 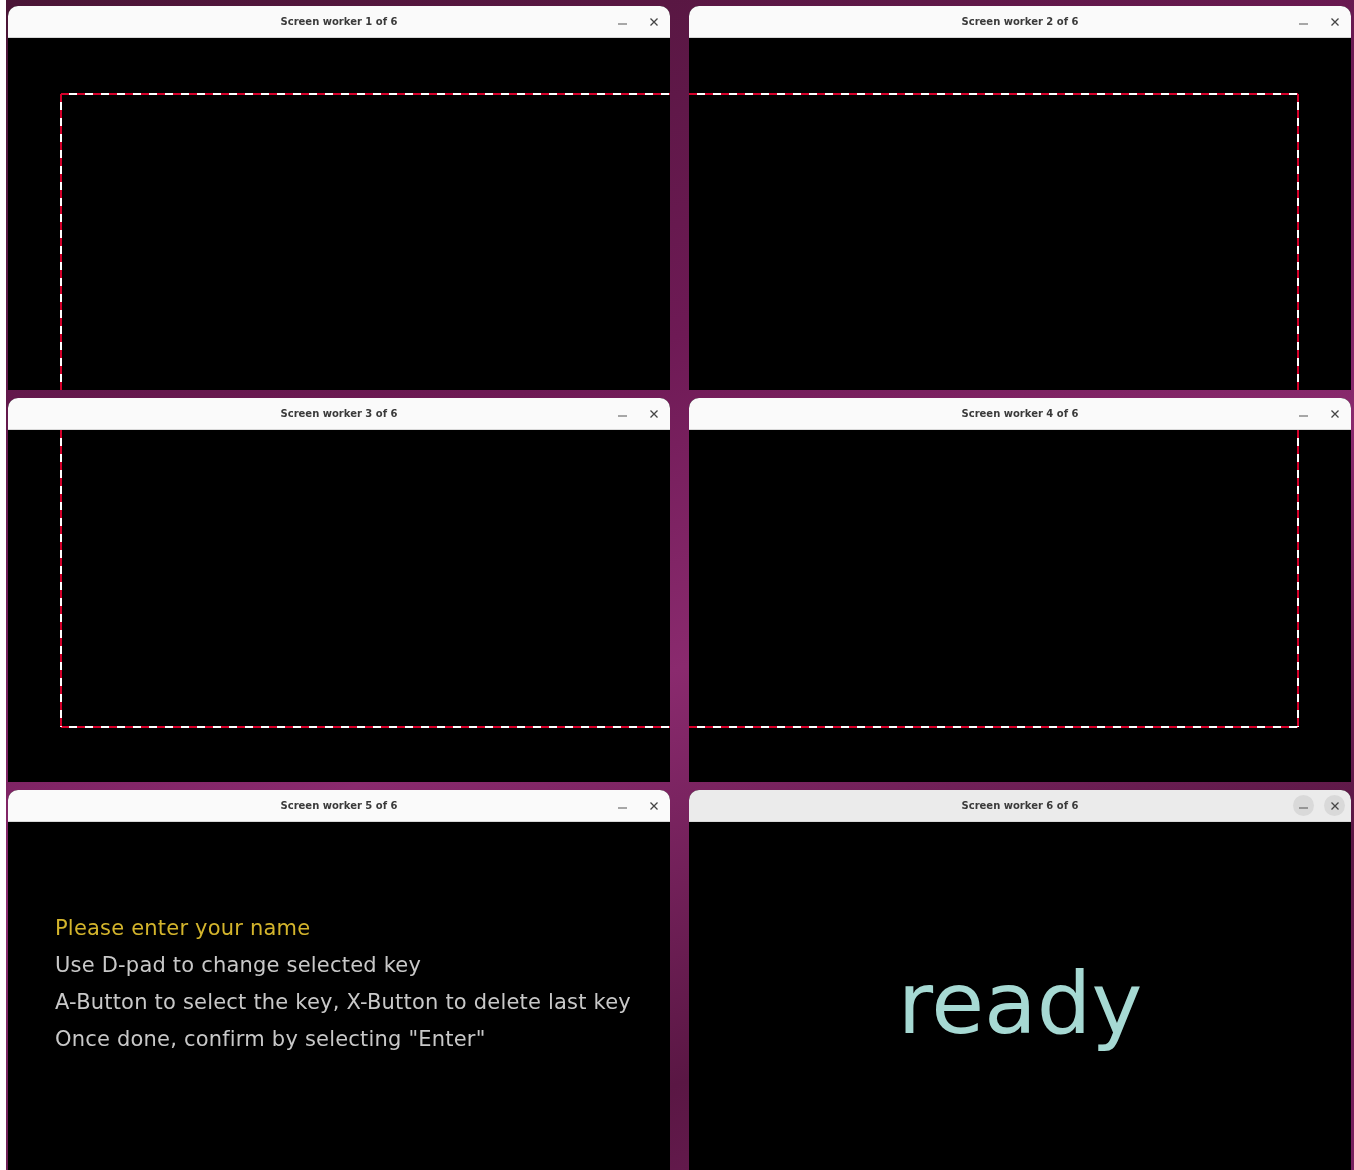 I want to click on instruction-text: Use D-pad to change selected key, so click(x=239, y=965).